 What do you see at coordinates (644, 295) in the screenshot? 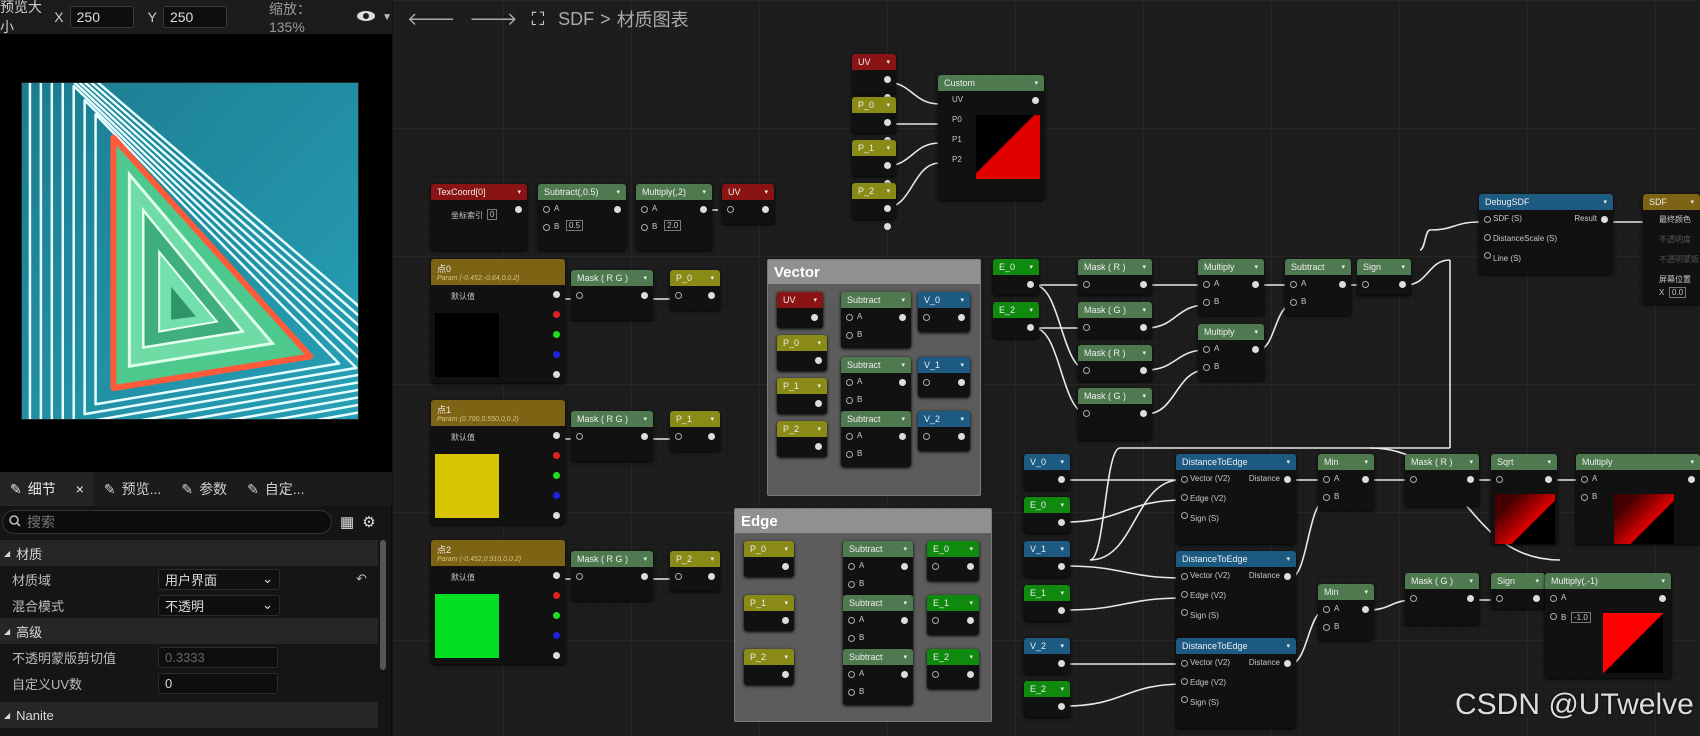
I see `maskrg0-output-pin` at bounding box center [644, 295].